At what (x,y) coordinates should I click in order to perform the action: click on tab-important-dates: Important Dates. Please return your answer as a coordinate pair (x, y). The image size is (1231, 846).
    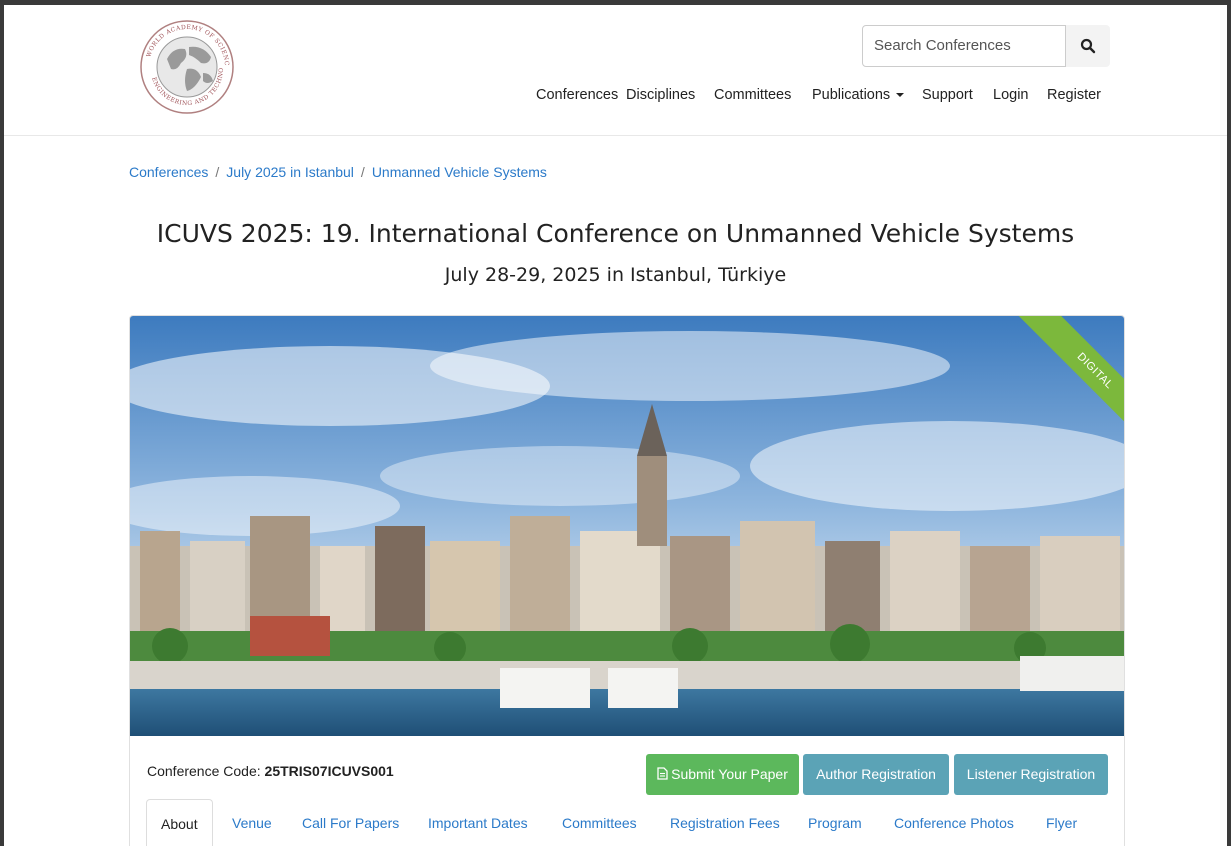
    Looking at the image, I should click on (478, 822).